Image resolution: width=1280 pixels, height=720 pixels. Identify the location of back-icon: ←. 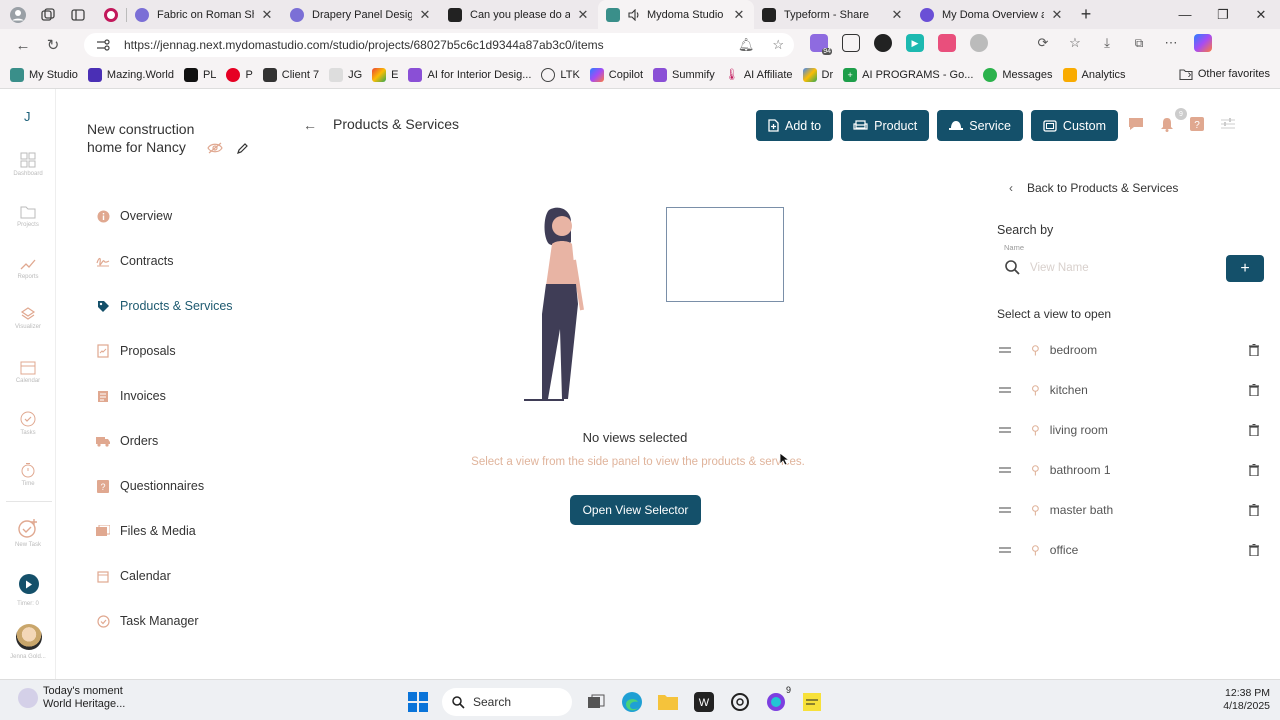
(23, 45).